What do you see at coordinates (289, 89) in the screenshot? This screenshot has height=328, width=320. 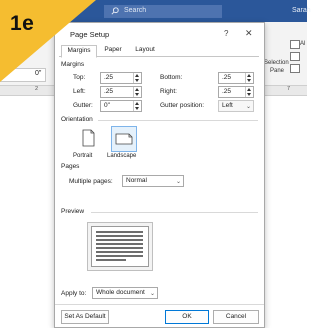 I see `ruler-mark-right: 7` at bounding box center [289, 89].